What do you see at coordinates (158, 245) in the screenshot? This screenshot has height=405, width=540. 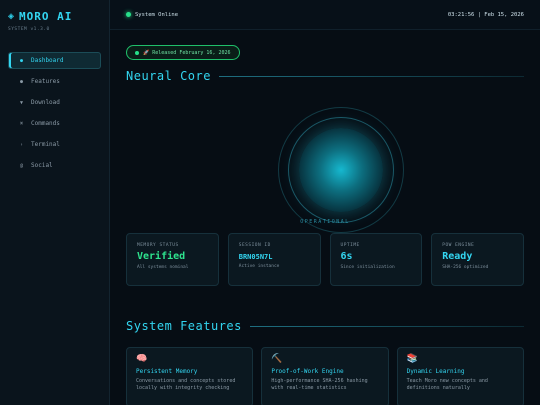 I see `stat-label: MEMORY STATUS` at bounding box center [158, 245].